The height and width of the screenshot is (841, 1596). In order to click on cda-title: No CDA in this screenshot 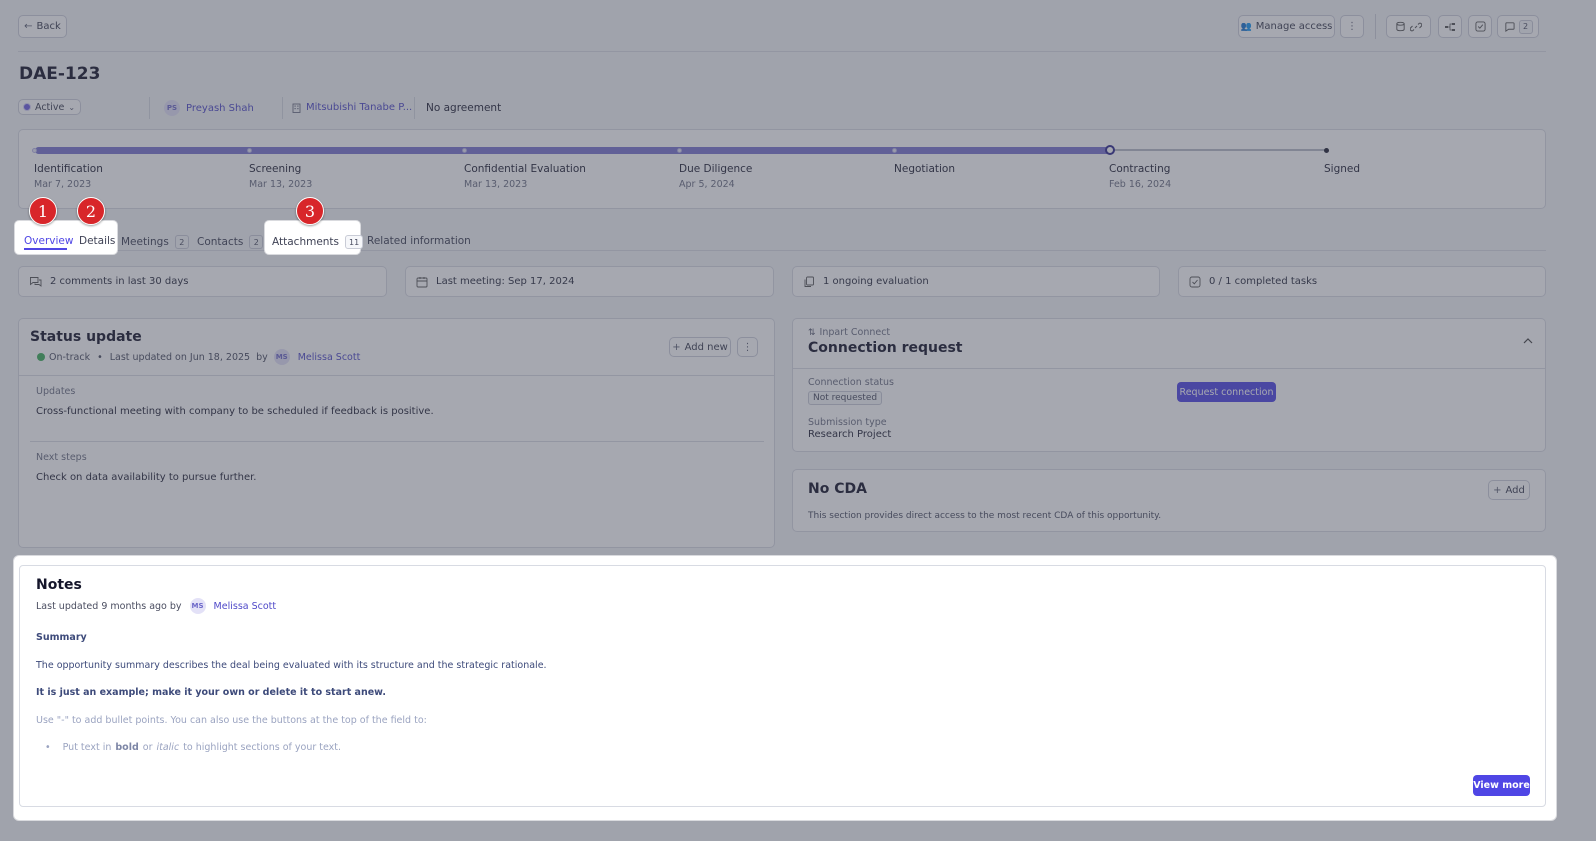, I will do `click(837, 489)`.